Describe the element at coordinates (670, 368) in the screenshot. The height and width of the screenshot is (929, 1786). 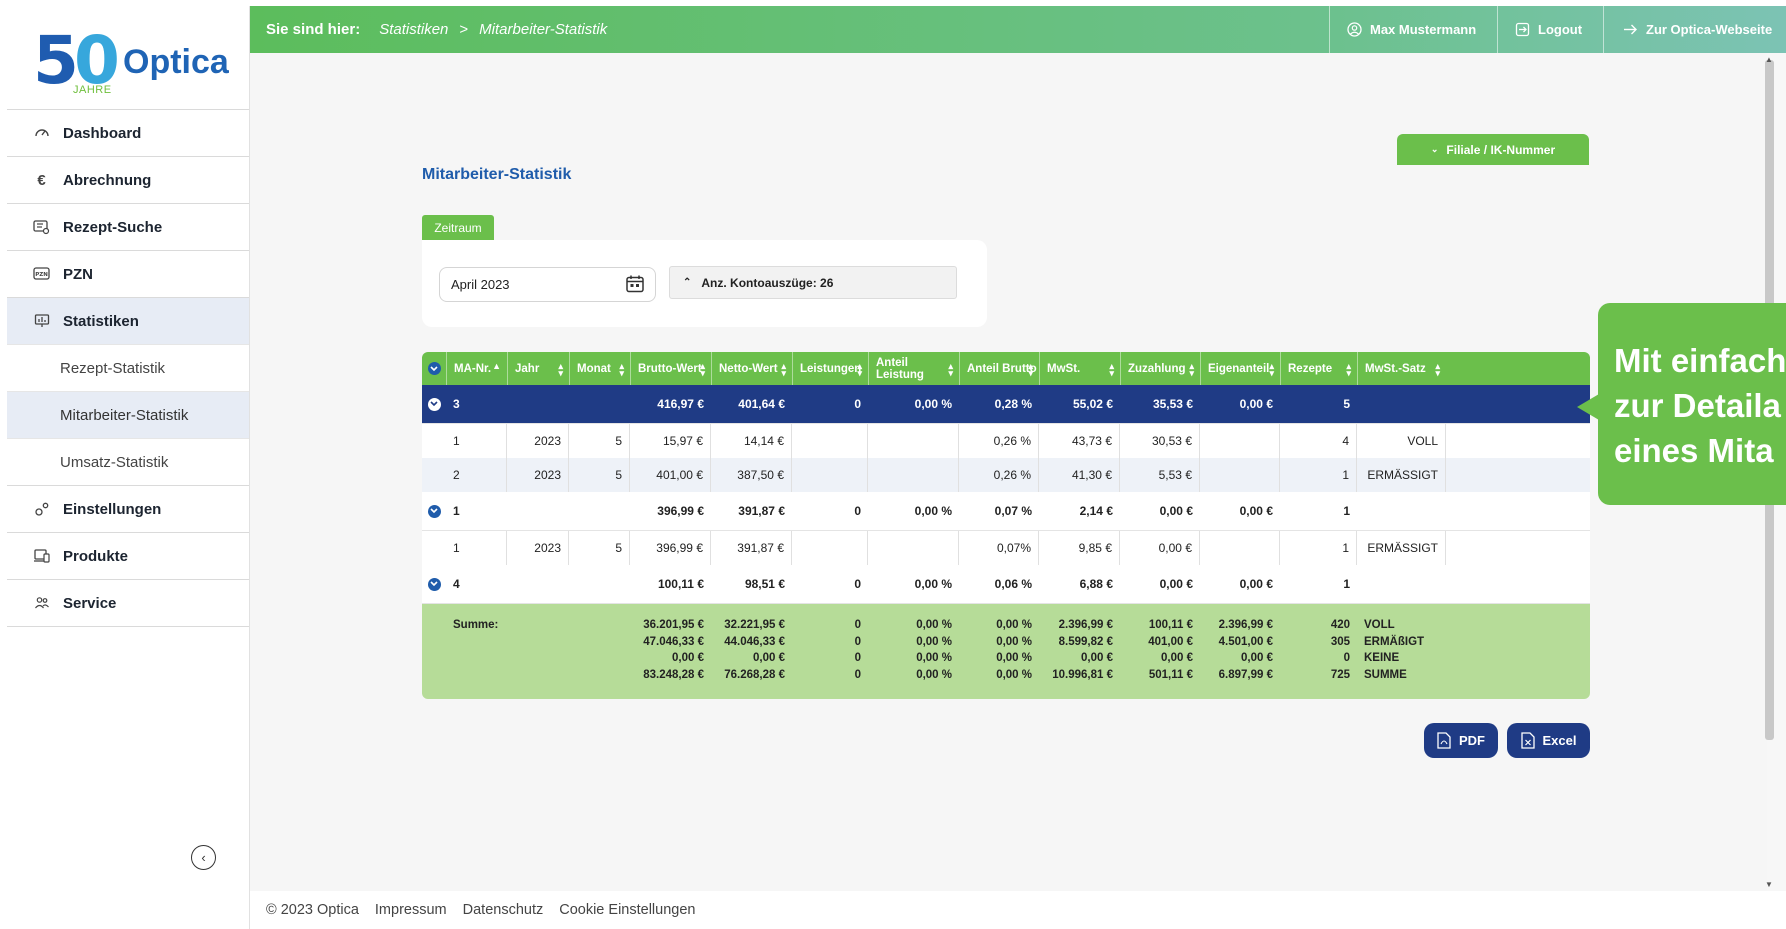
I see `column-header-brutto-wert: Brutto-Wert ▴ ▾` at that location.